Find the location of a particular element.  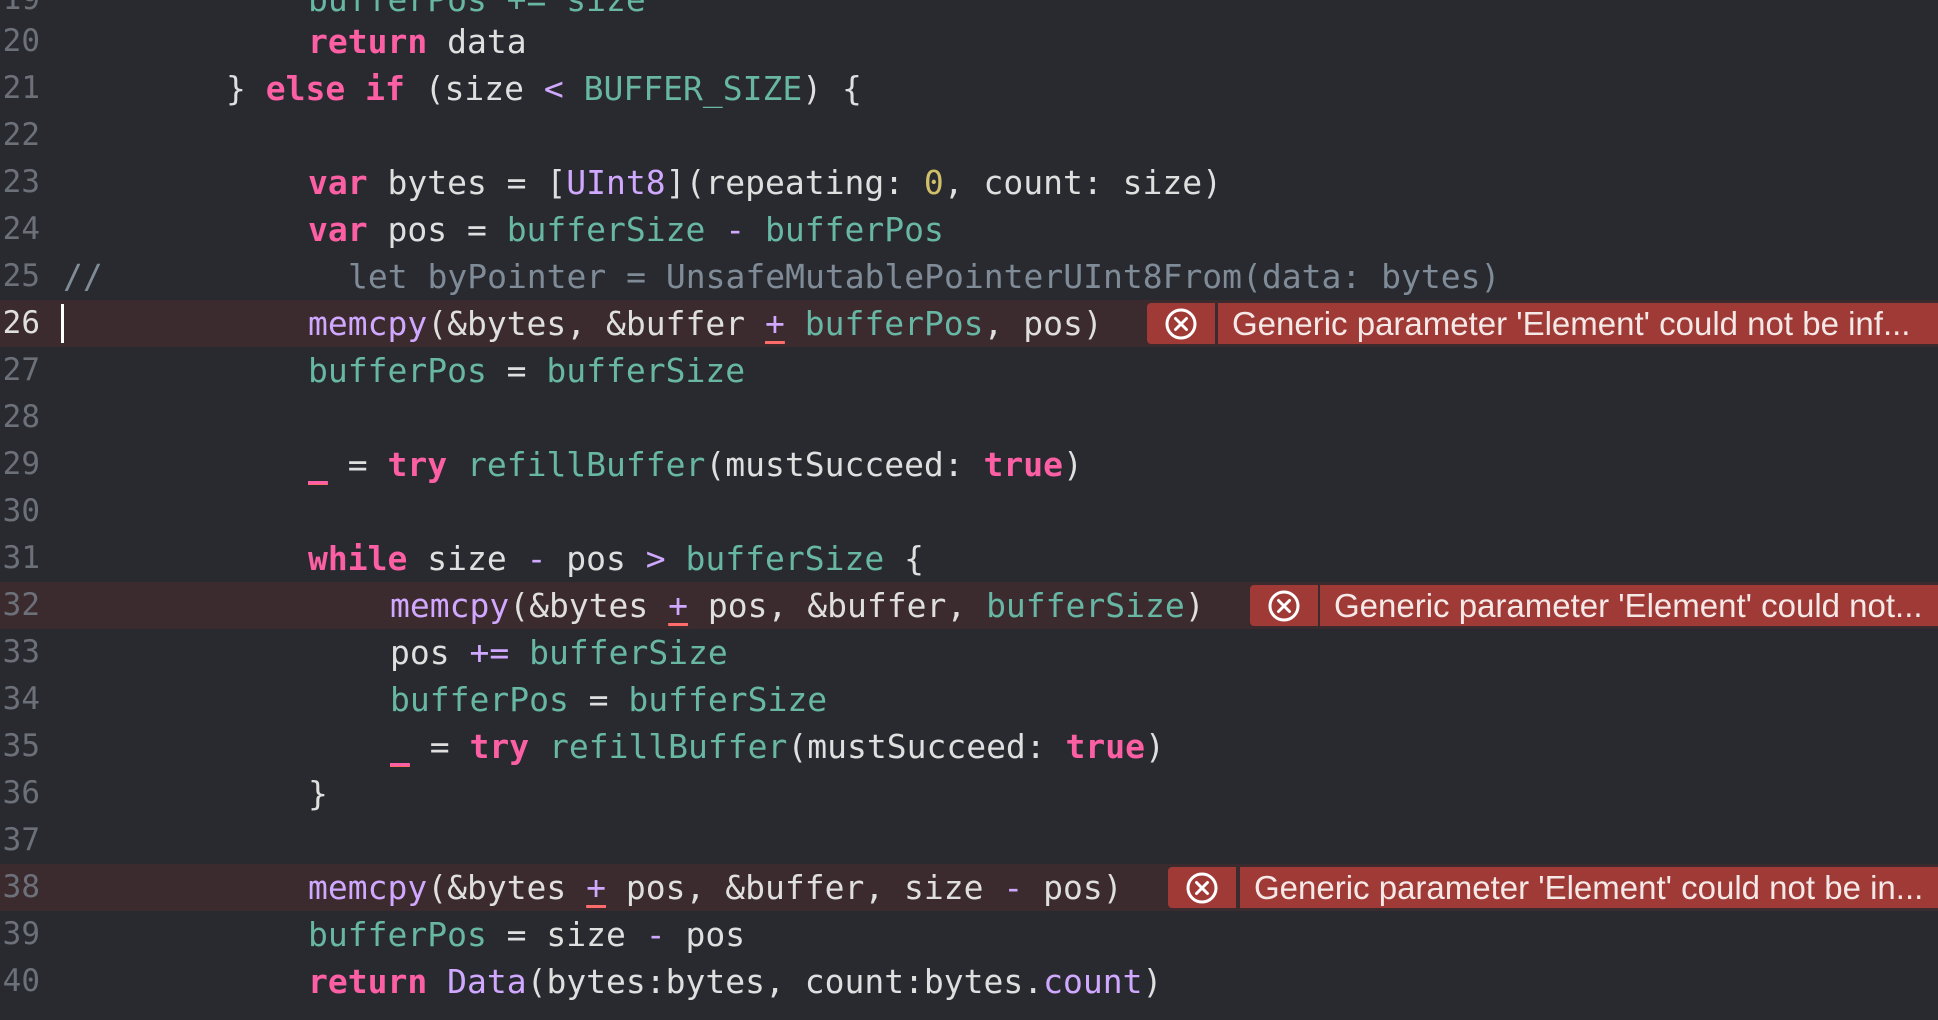

line-number: 27 is located at coordinates (21, 370).